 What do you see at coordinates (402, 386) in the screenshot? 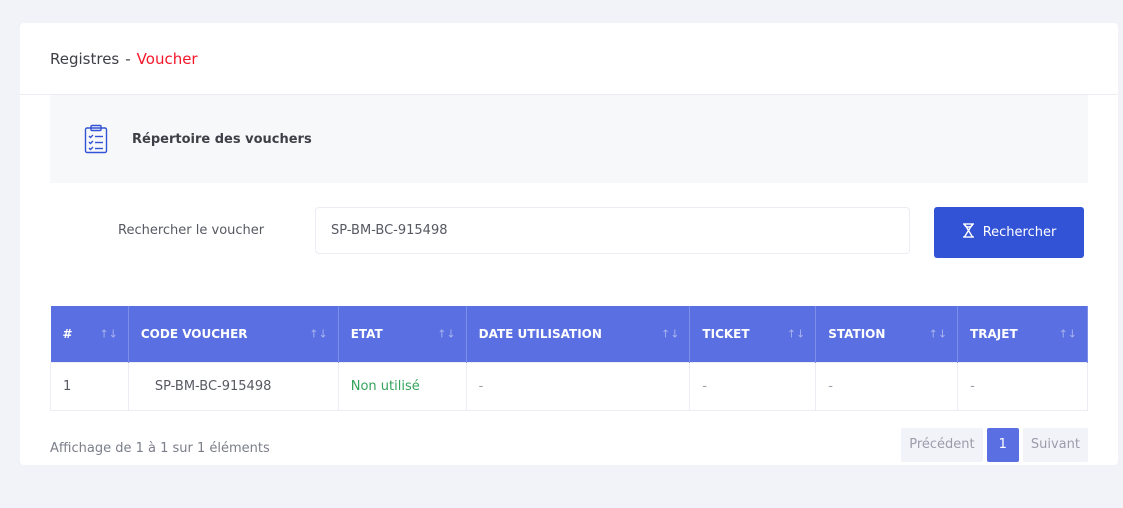
I see `cell-etat: Non utilisé` at bounding box center [402, 386].